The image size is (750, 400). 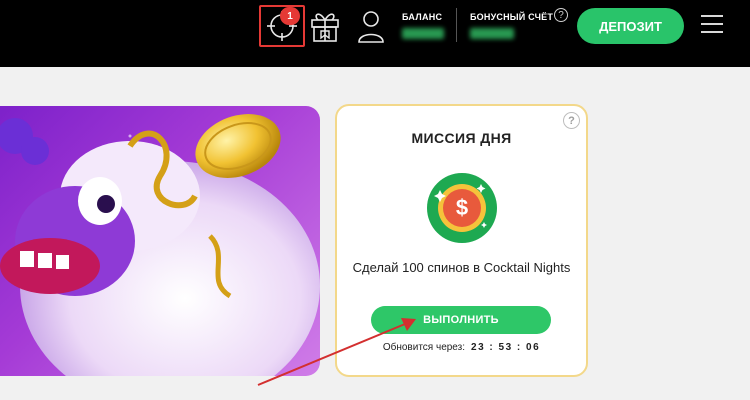 I want to click on gift-icon, so click(x=325, y=25).